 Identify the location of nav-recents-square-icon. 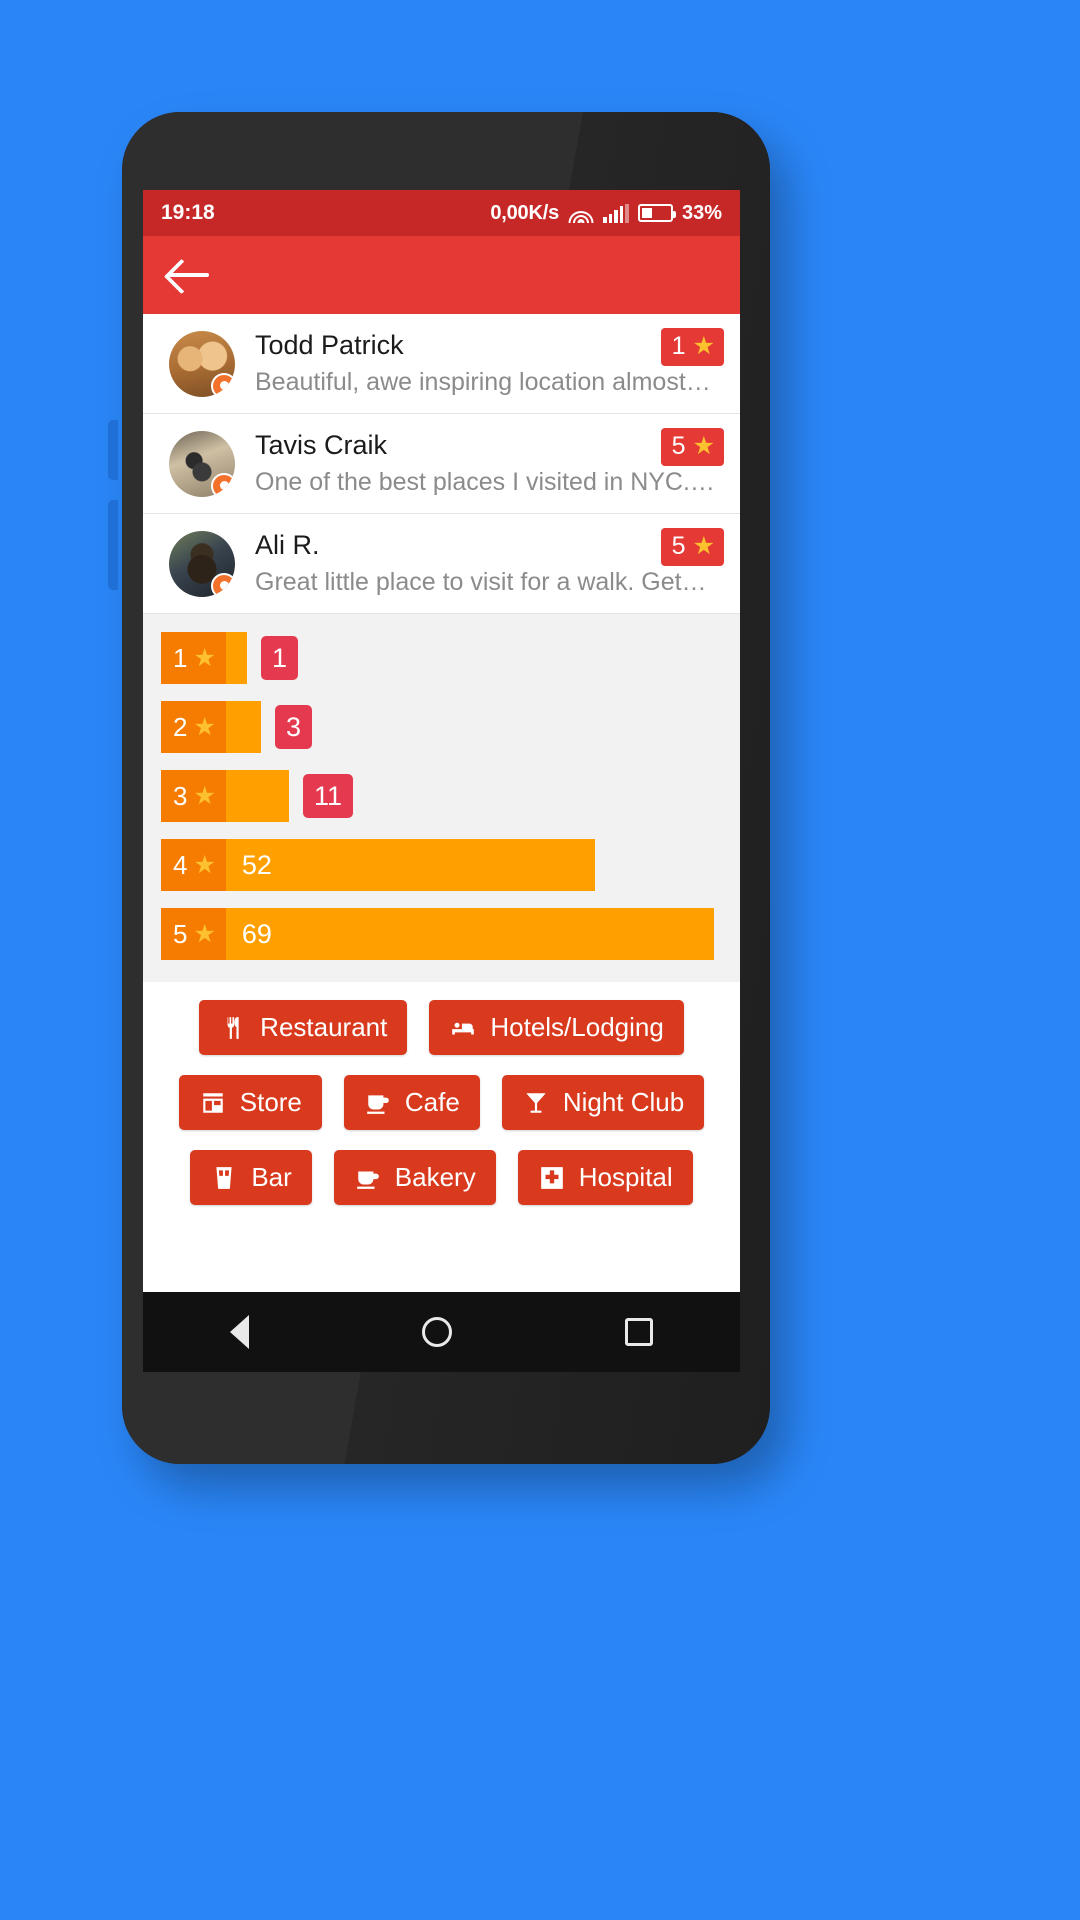
(639, 1332).